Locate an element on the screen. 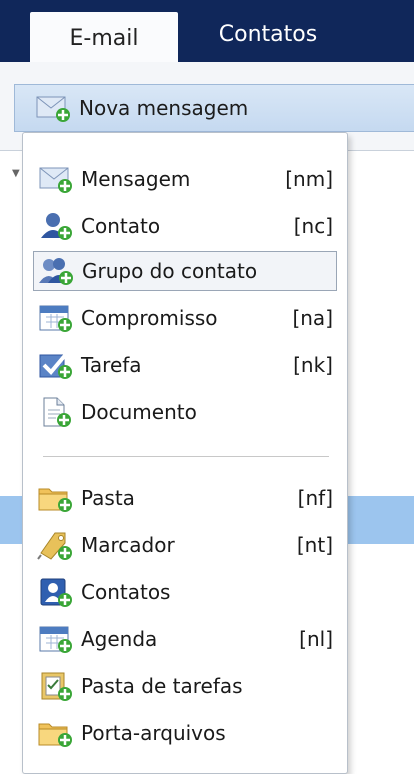 The image size is (414, 774). menu-item-shortcut: [nt] is located at coordinates (314, 545).